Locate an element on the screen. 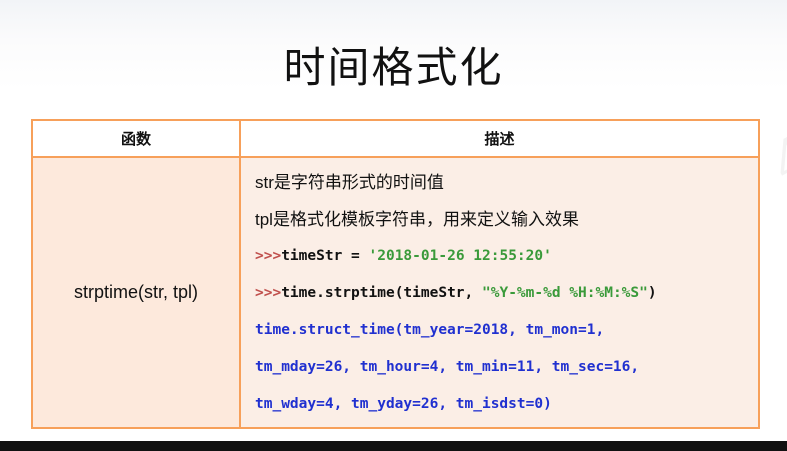  code-text: ) is located at coordinates (652, 293).